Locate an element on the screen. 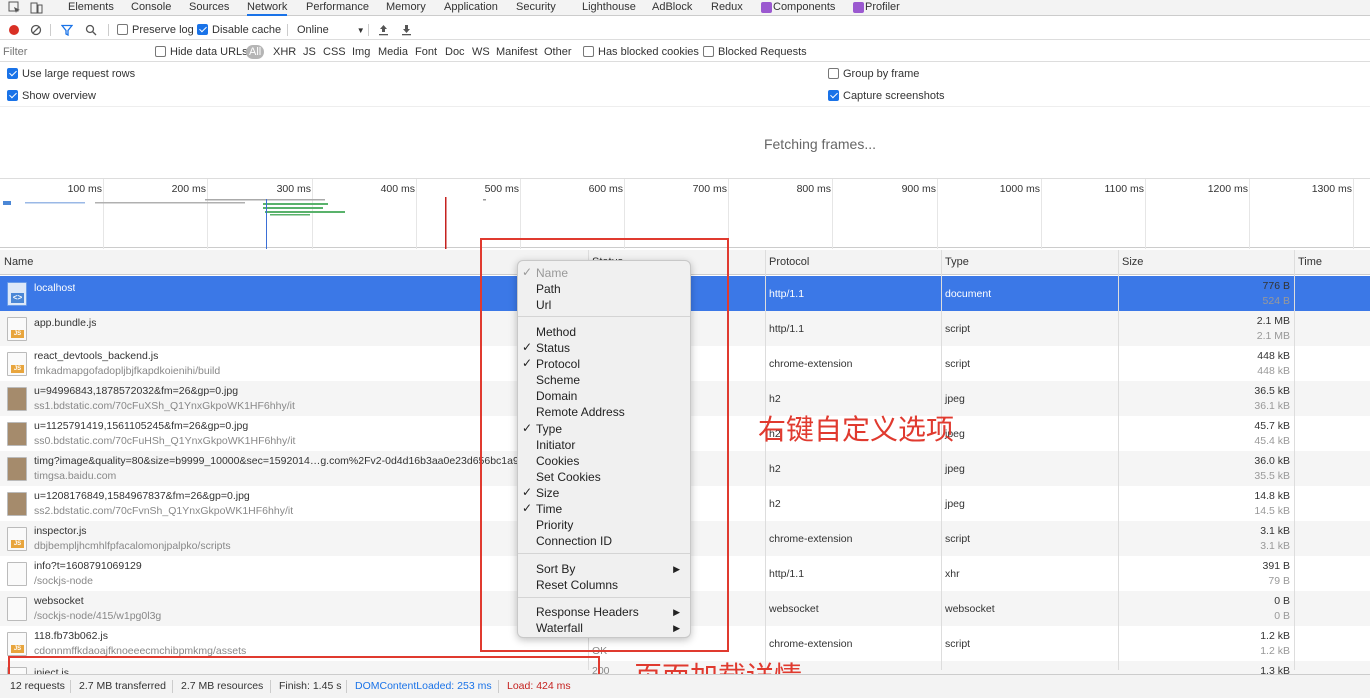 This screenshot has width=1370, height=698. request-size: 3.1 kB is located at coordinates (1275, 531).